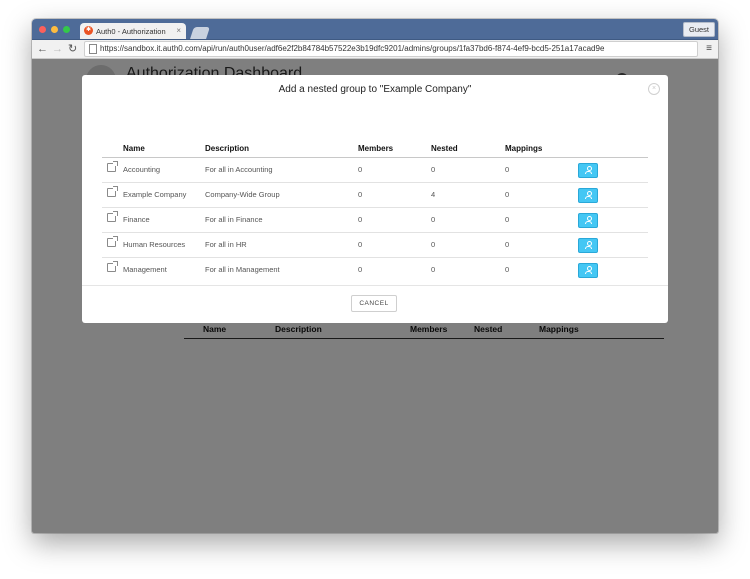 This screenshot has height=579, width=750. I want to click on forward-arrow-icon: →, so click(57, 49).